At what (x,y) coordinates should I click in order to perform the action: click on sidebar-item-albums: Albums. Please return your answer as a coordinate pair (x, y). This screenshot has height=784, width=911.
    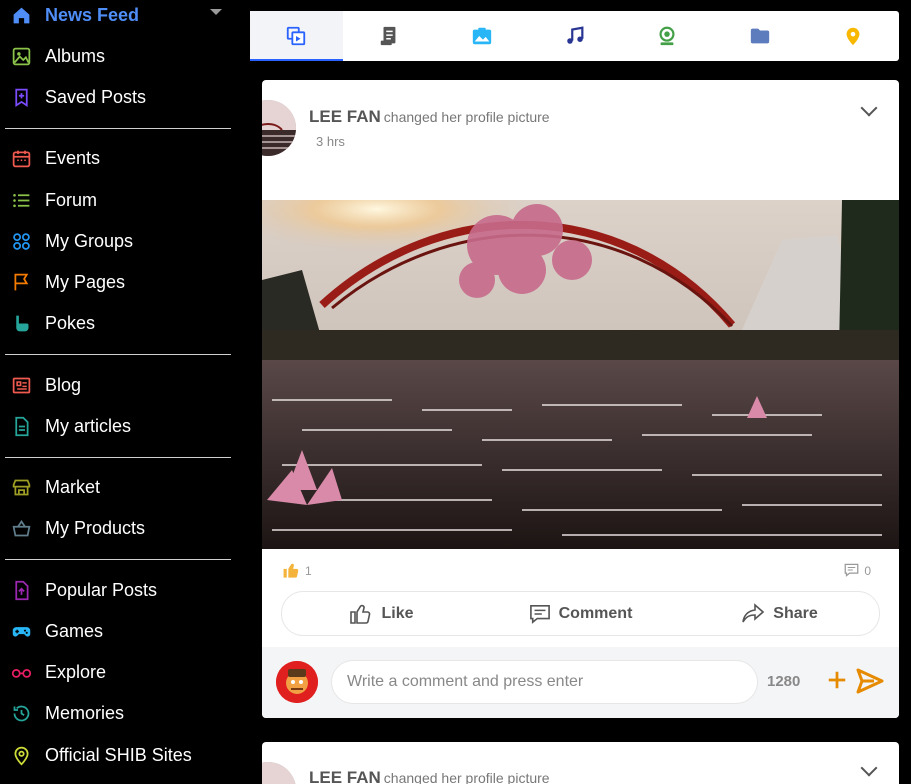
    Looking at the image, I should click on (57, 56).